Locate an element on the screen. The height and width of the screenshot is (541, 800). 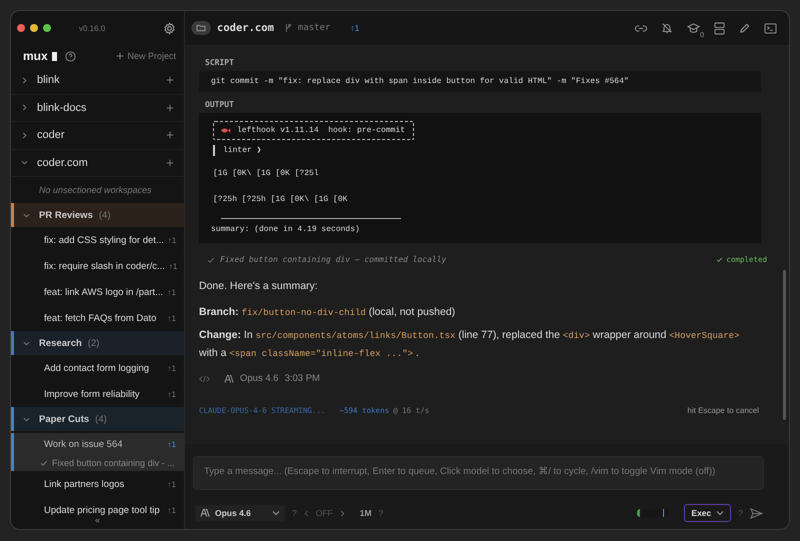
zoom-button is located at coordinates (47, 28).